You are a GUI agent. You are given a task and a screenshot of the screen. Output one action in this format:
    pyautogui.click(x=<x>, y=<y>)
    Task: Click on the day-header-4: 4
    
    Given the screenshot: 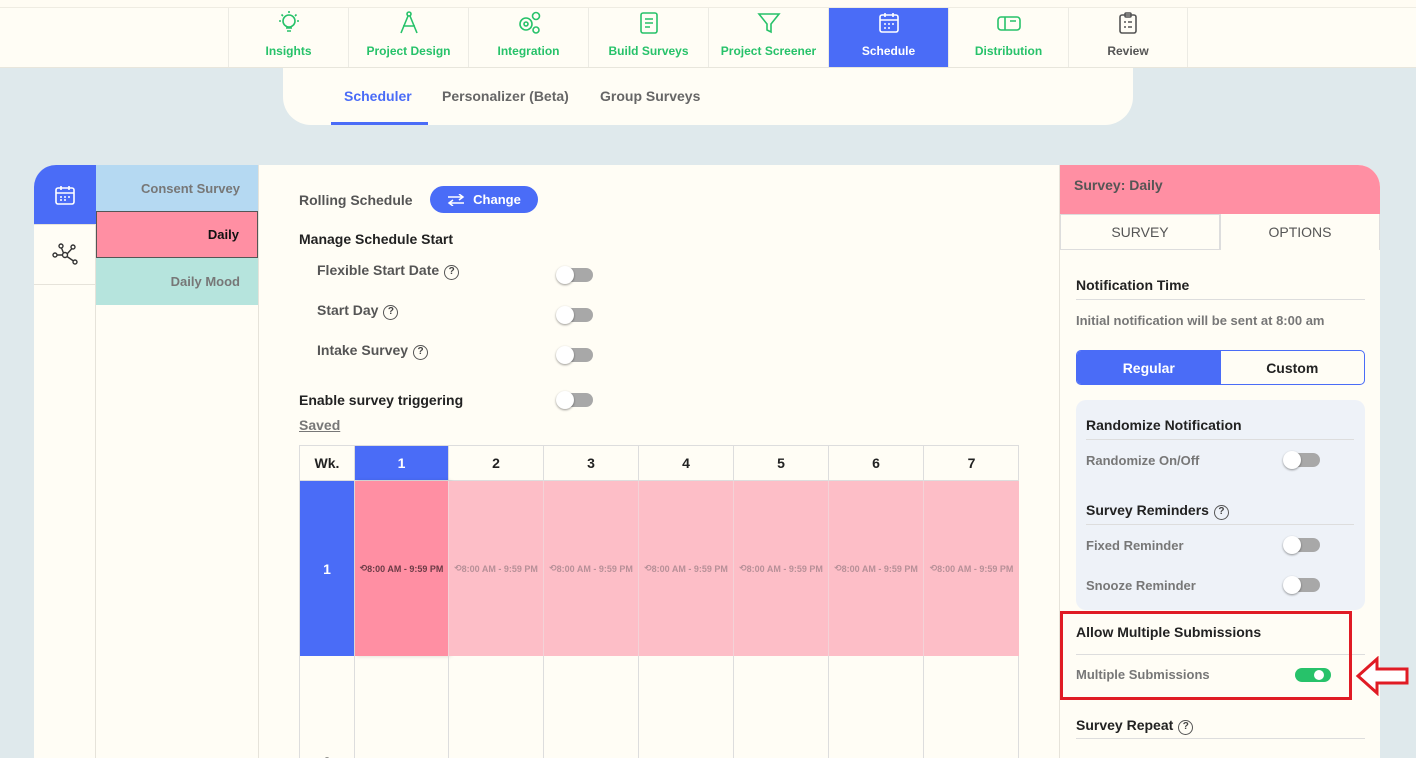 What is the action you would take?
    pyautogui.click(x=686, y=463)
    